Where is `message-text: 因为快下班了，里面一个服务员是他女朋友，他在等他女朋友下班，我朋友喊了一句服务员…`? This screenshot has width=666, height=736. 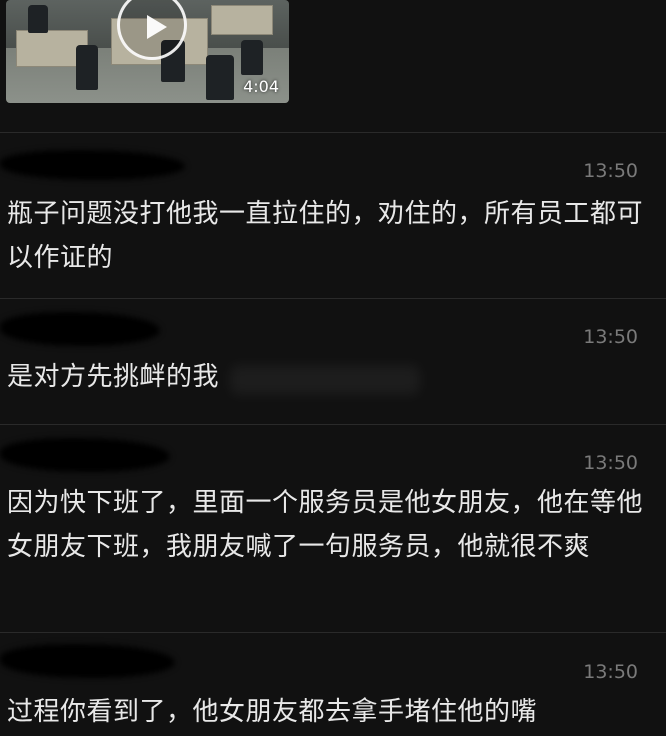 message-text: 因为快下班了，里面一个服务员是他女朋友，他在等他女朋友下班，我朋友喊了一句服务员… is located at coordinates (325, 525).